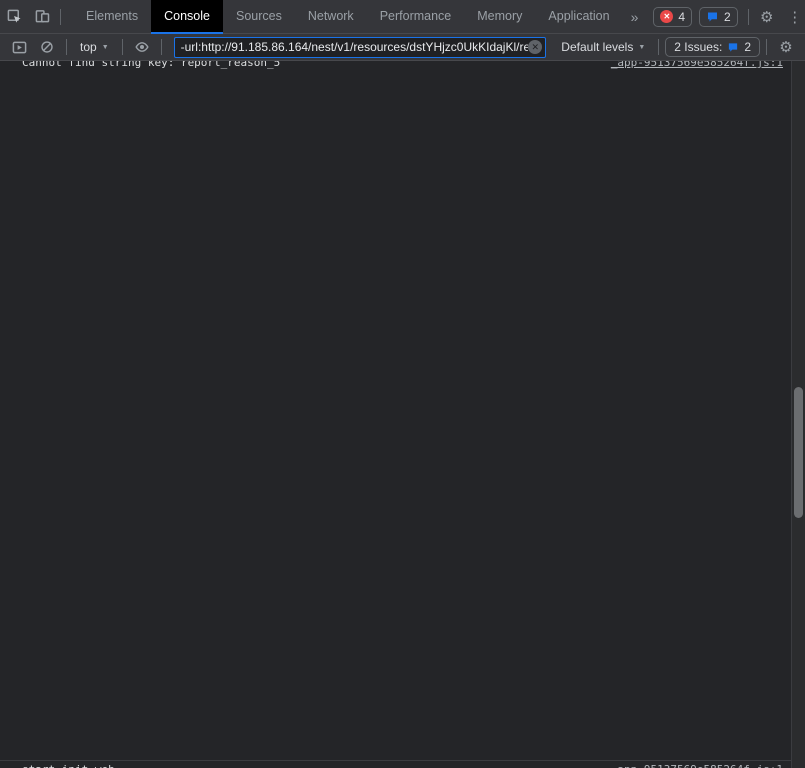  I want to click on message-count: 2, so click(727, 16).